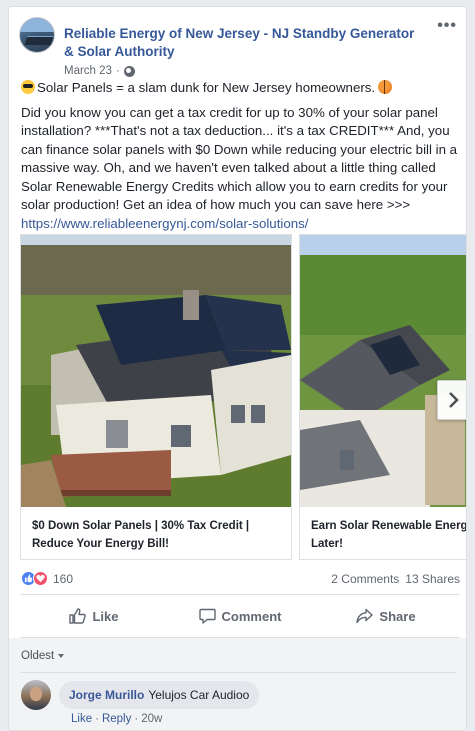  Describe the element at coordinates (199, 695) in the screenshot. I see `comment-text: Yelujos Car Audioo` at that location.